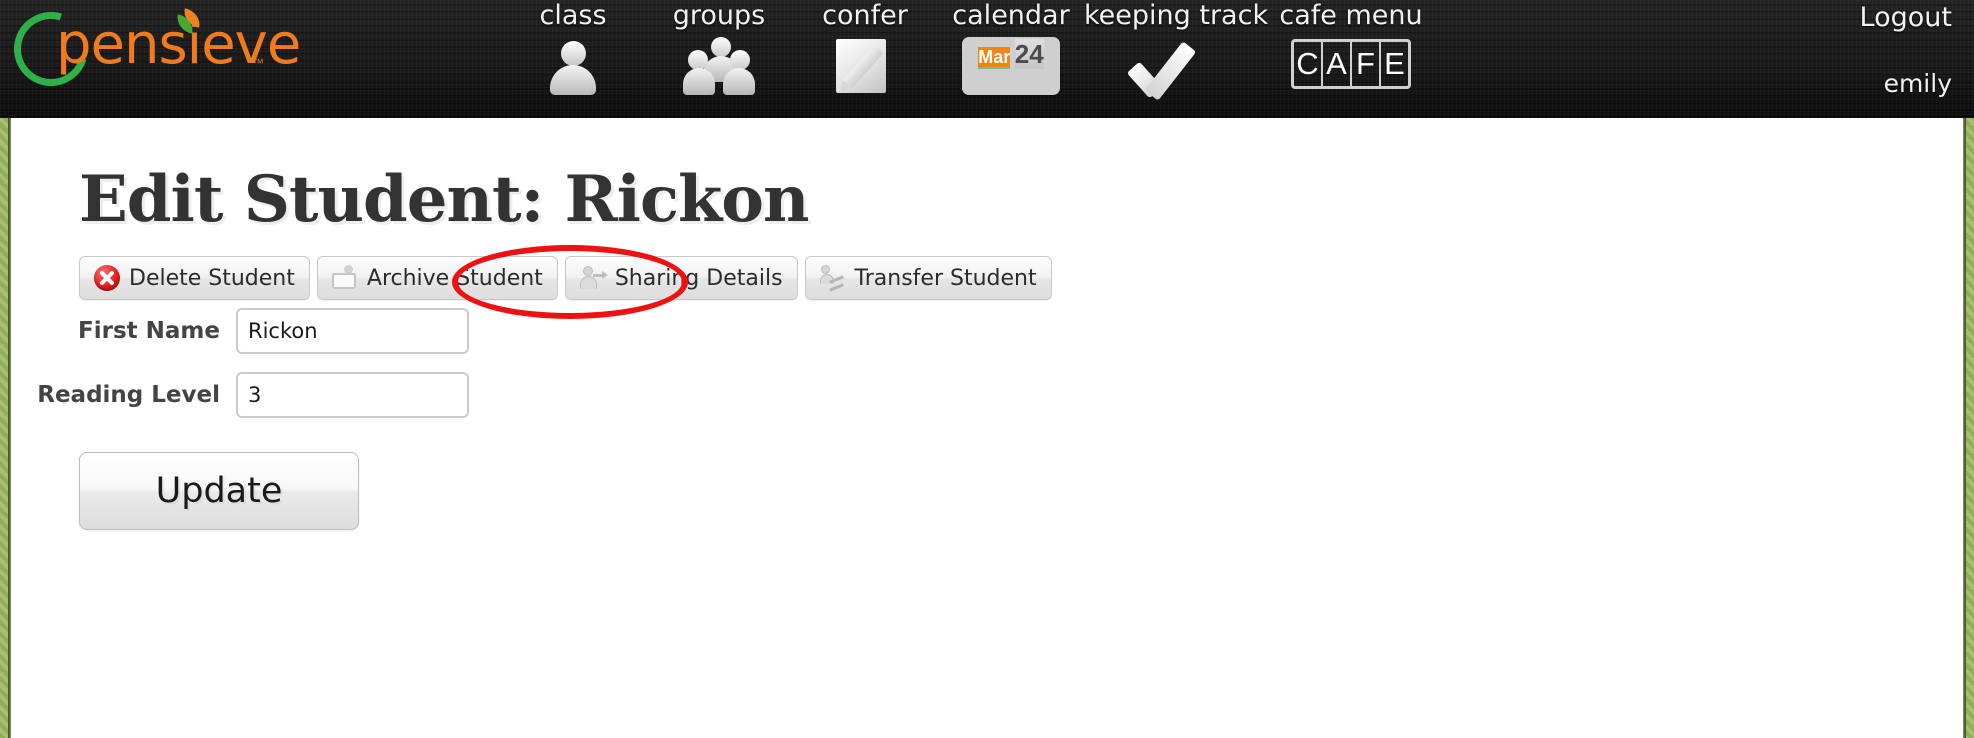 This screenshot has width=1974, height=738. What do you see at coordinates (593, 278) in the screenshot?
I see `share-person-icon` at bounding box center [593, 278].